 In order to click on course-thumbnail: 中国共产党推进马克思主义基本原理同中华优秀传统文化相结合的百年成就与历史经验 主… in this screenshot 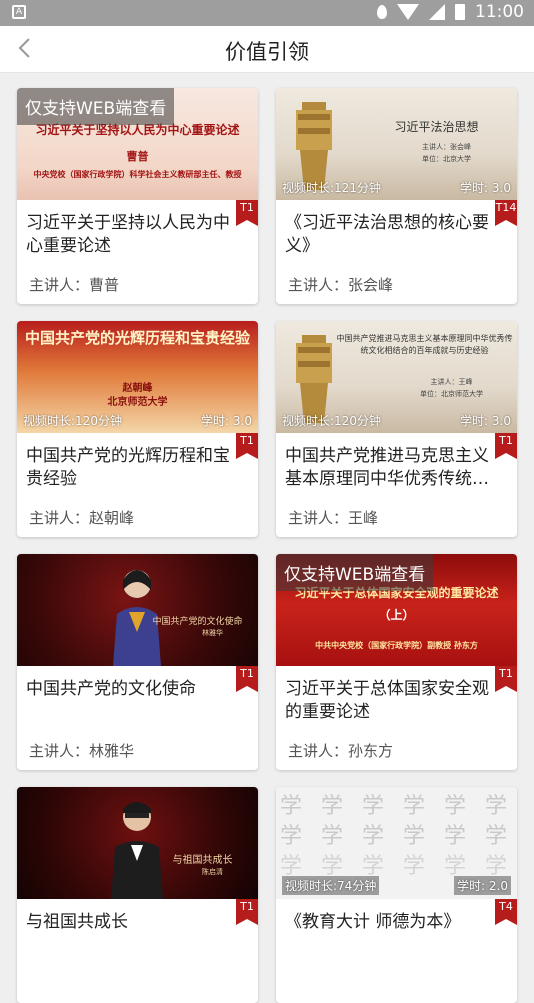, I will do `click(396, 377)`.